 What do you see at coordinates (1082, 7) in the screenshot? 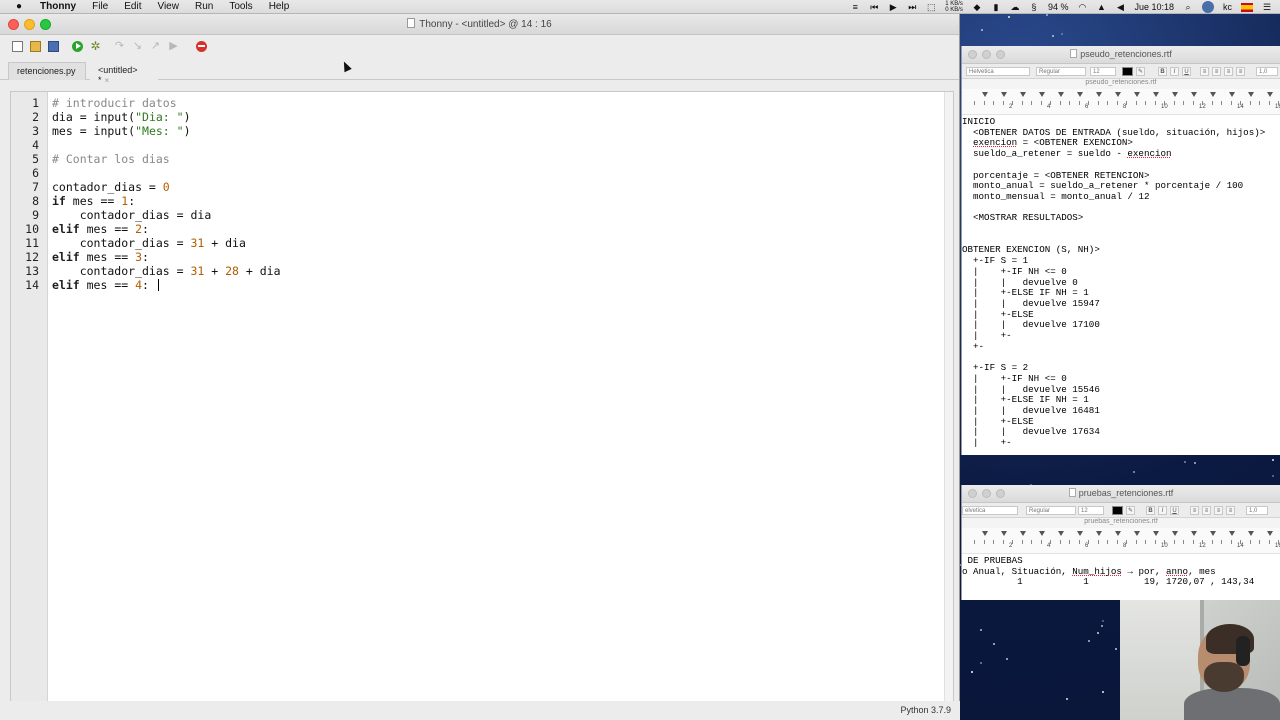
I see `wifi-icon: ◠` at bounding box center [1082, 7].